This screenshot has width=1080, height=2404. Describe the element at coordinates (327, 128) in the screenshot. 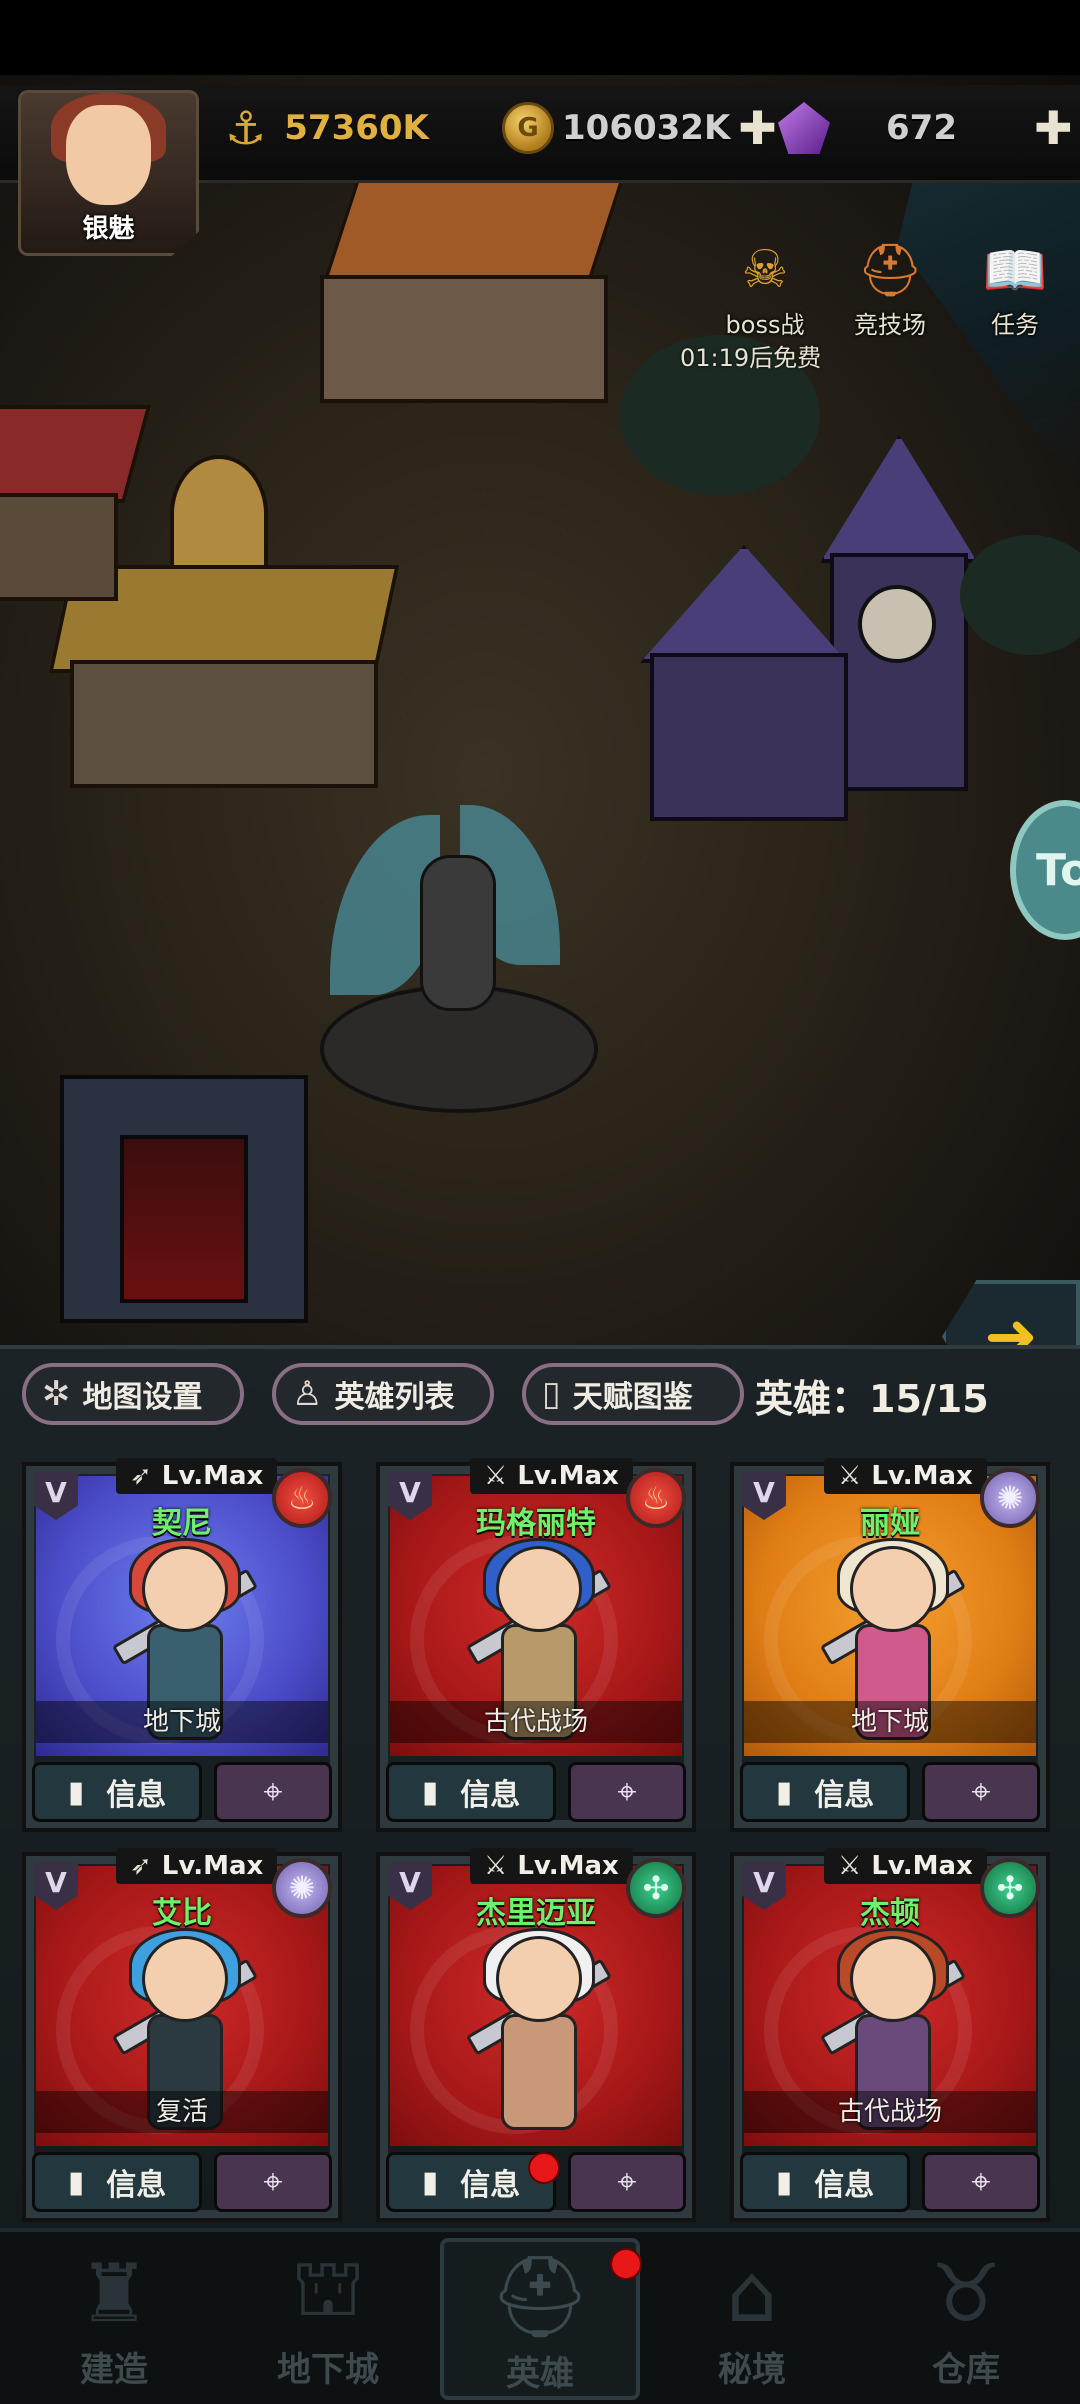

I see `power-display: ⚓ 57360K` at that location.